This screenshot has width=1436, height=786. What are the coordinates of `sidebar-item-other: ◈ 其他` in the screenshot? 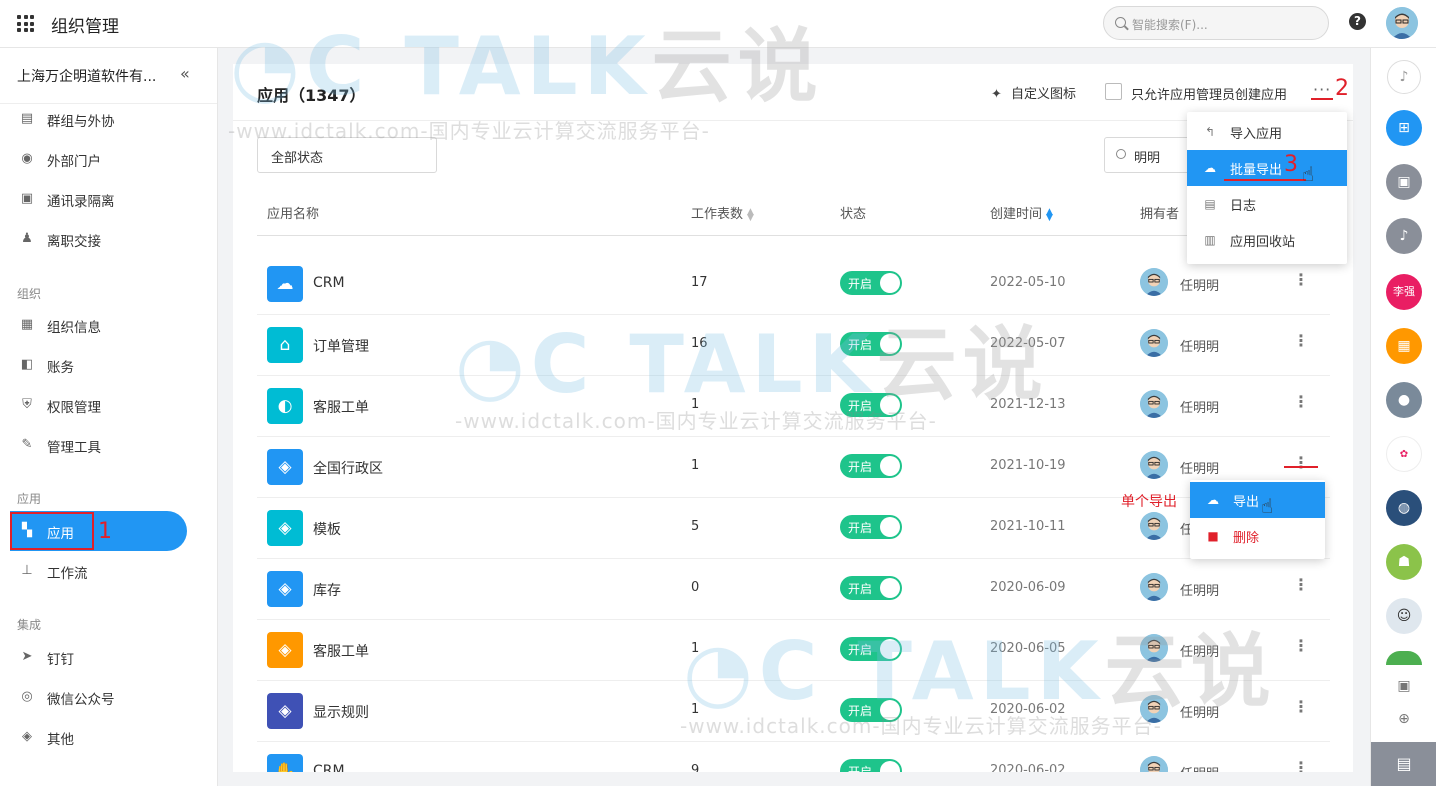 It's located at (100, 737).